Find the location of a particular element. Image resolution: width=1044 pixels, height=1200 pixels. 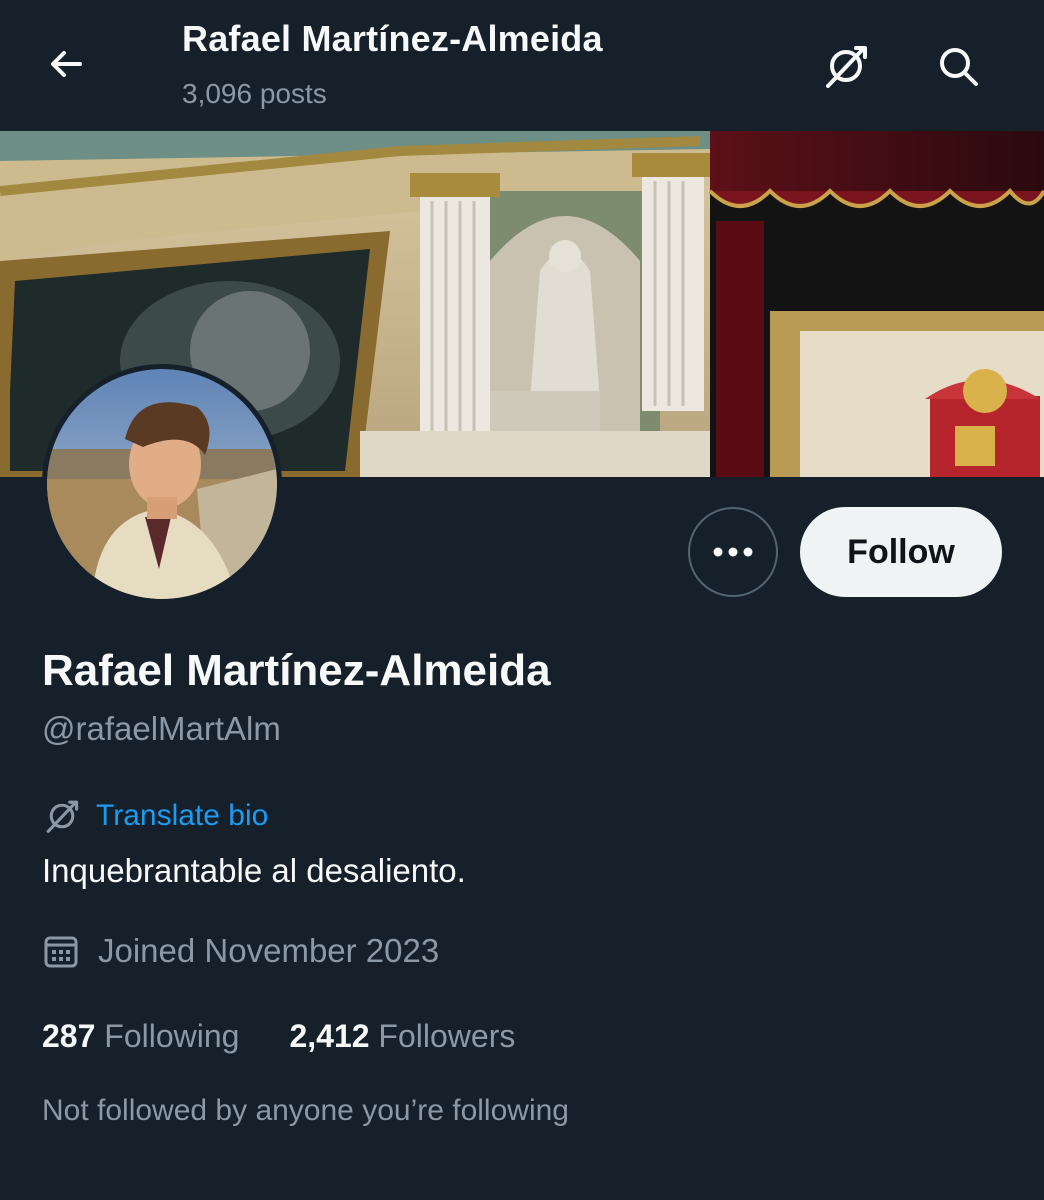

followers-link: 2,412 Followers is located at coordinates (402, 1036).